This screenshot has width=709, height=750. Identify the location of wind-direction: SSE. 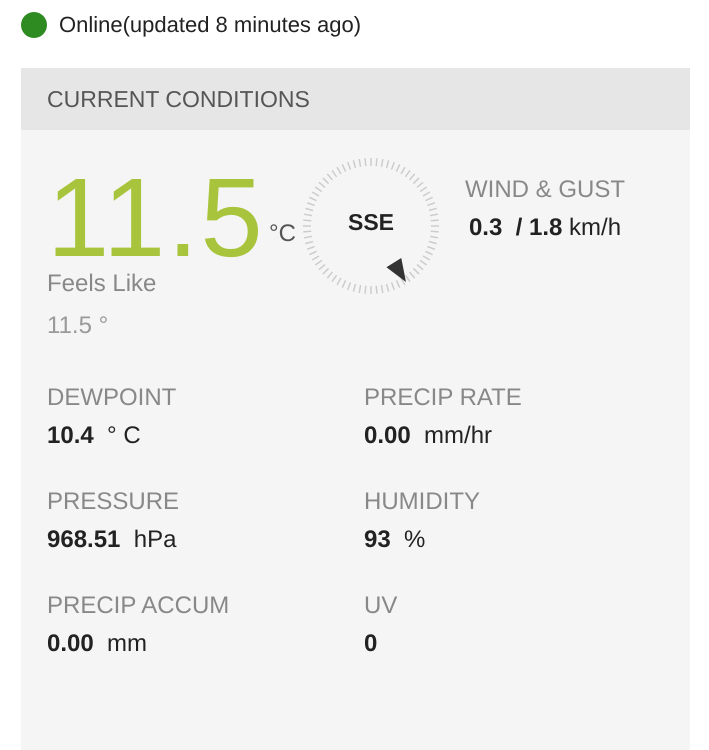
(371, 222).